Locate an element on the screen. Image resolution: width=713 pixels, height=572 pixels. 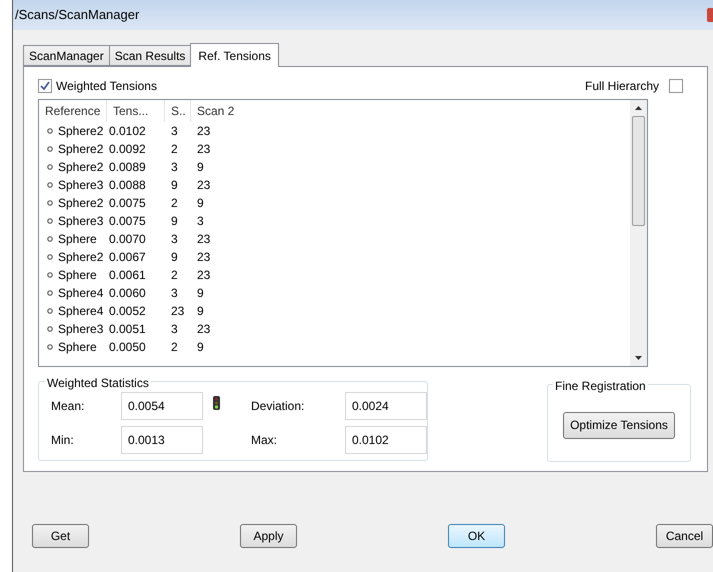
dialog-button: Cancel is located at coordinates (684, 536).